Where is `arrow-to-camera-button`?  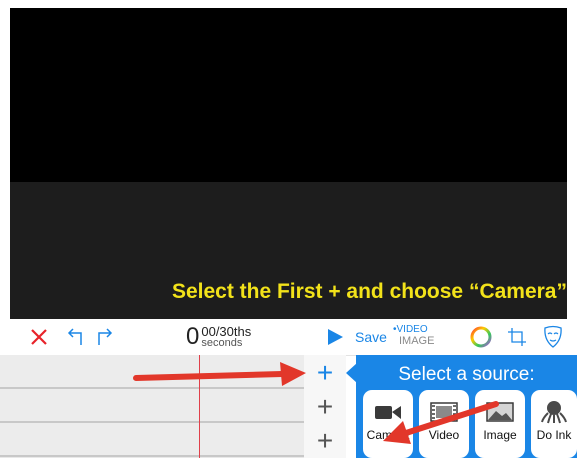
arrow-to-camera-button is located at coordinates (441, 422).